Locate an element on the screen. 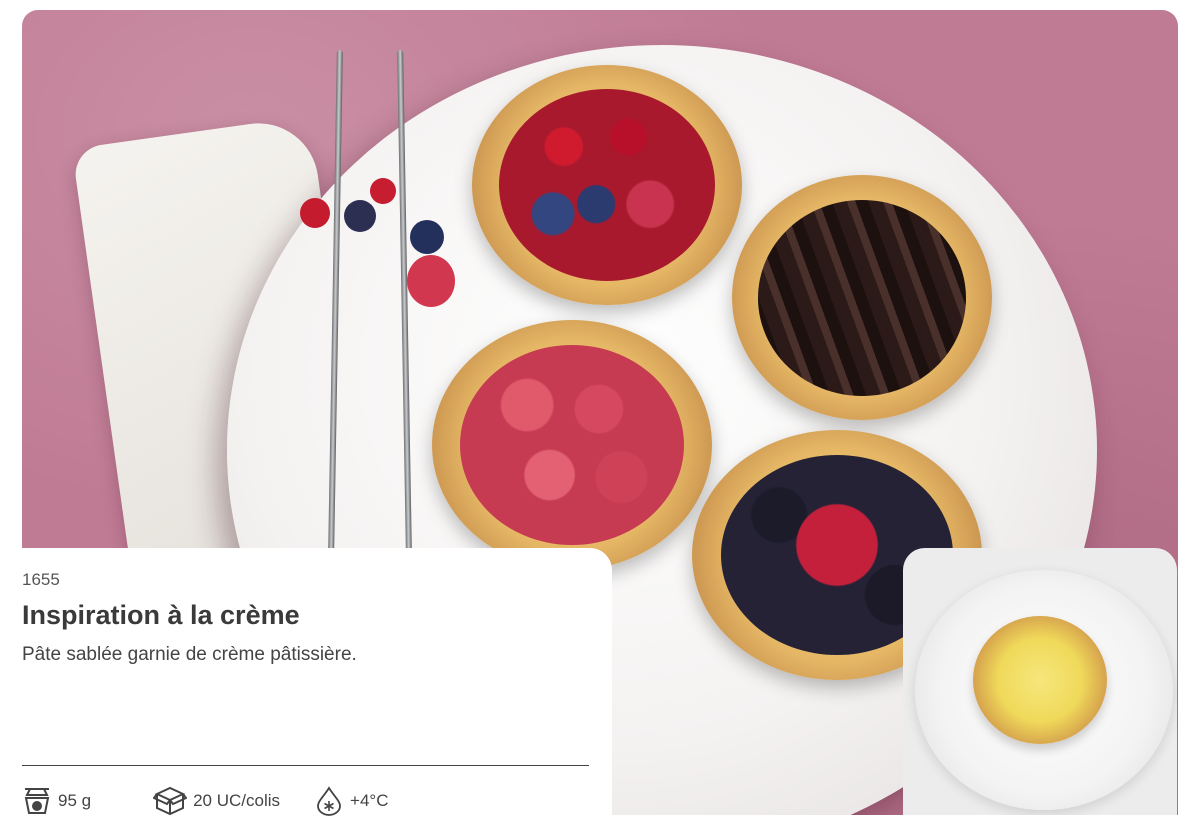 Image resolution: width=1192 pixels, height=828 pixels. snowflake-drop-icon is located at coordinates (329, 801).